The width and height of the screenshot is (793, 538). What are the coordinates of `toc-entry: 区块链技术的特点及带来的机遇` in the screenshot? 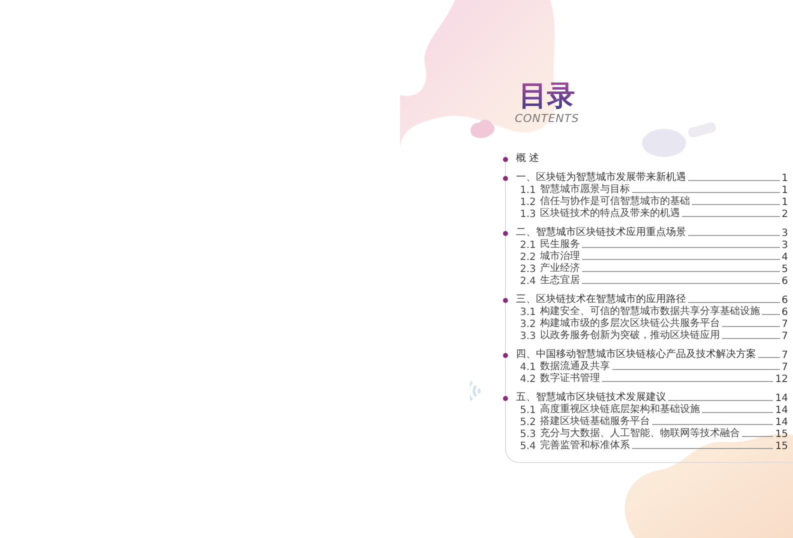 It's located at (610, 214).